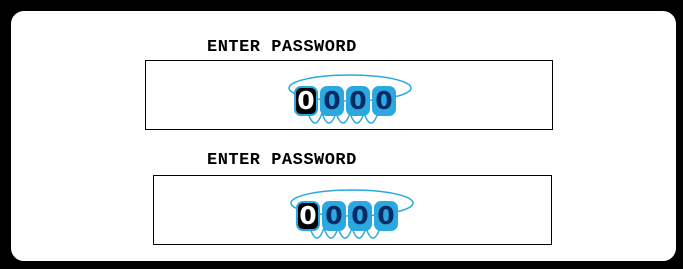  I want to click on digit-dial-1: 0 0 0 0, so click(350, 98).